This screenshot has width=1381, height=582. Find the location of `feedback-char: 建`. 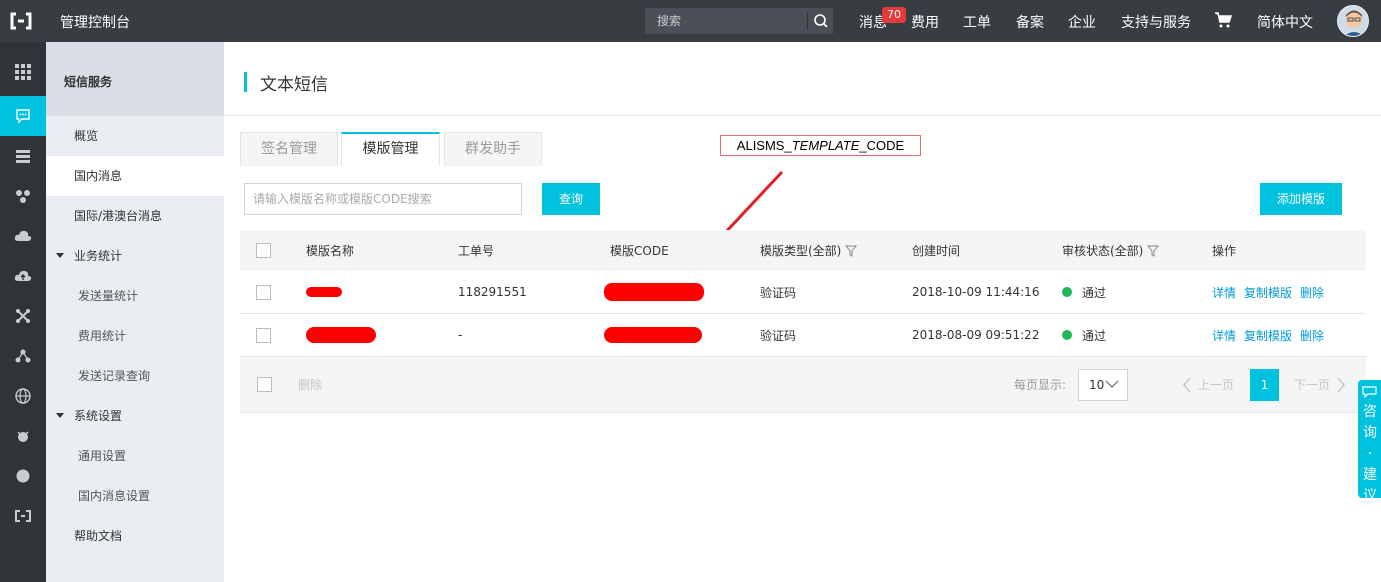

feedback-char: 建 is located at coordinates (1370, 475).